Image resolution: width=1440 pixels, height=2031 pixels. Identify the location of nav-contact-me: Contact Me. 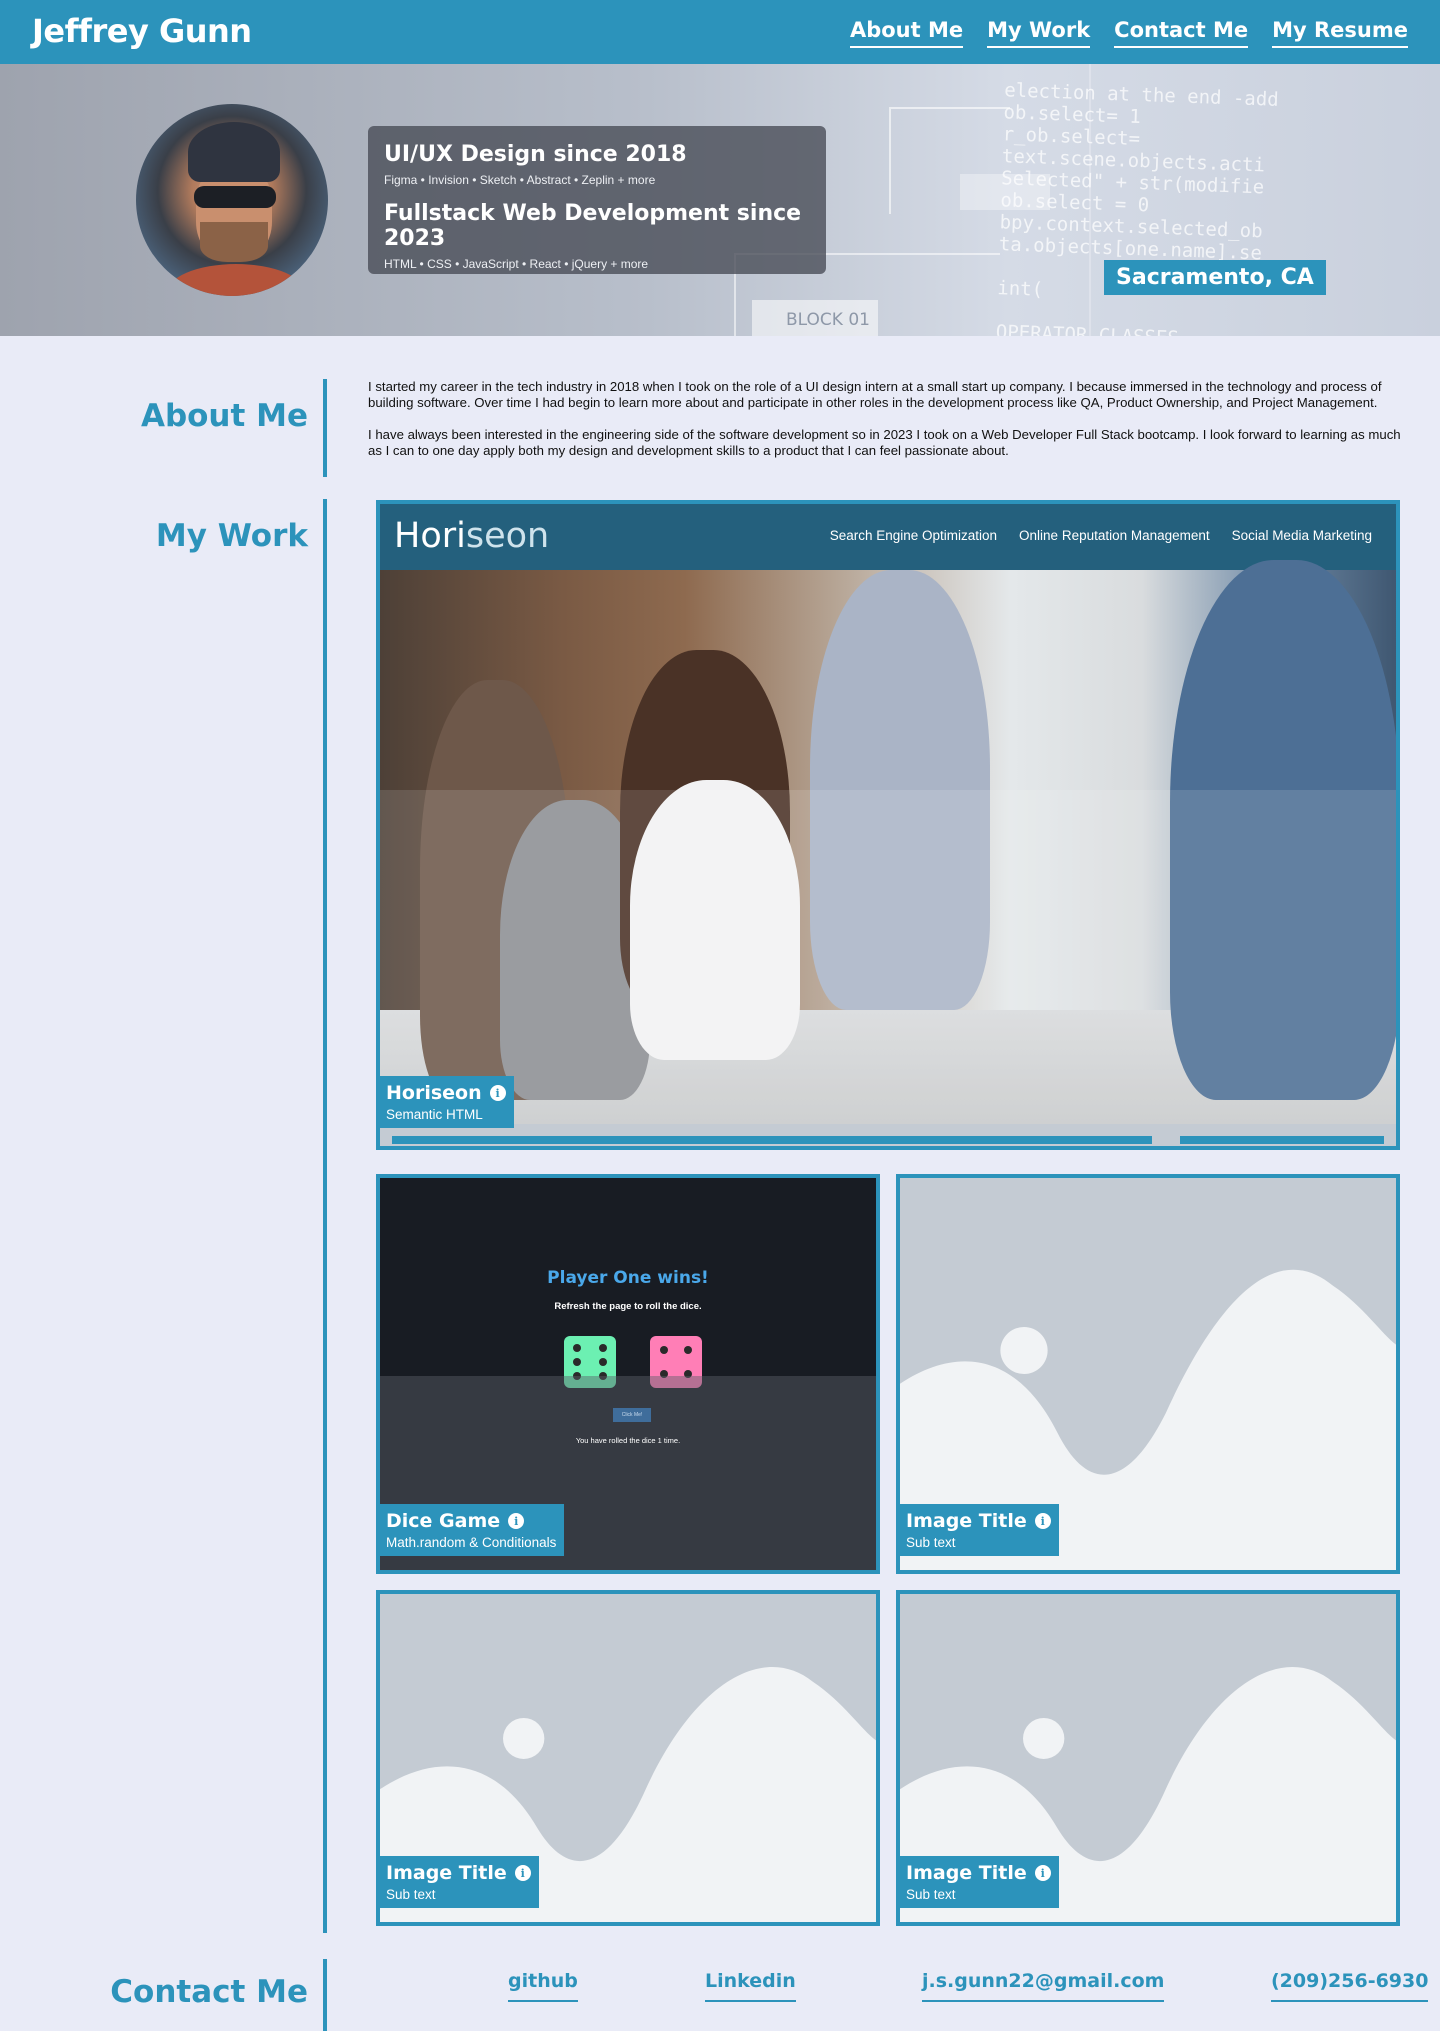
(1181, 33).